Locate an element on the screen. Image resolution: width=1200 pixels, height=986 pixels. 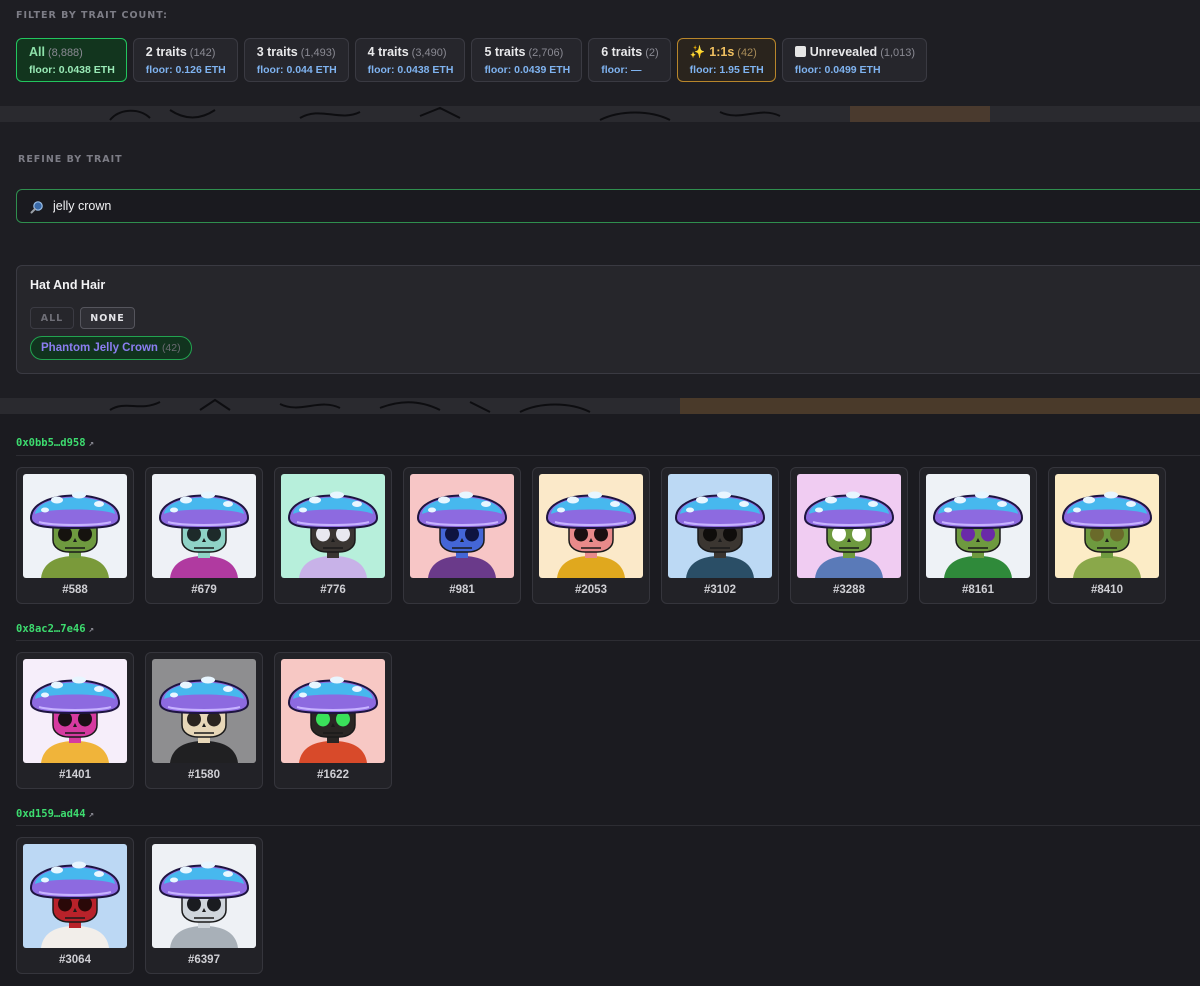
chip-unrevealed: Unrevealed (1,013) floor: 0.0499 ETH is located at coordinates (854, 60).